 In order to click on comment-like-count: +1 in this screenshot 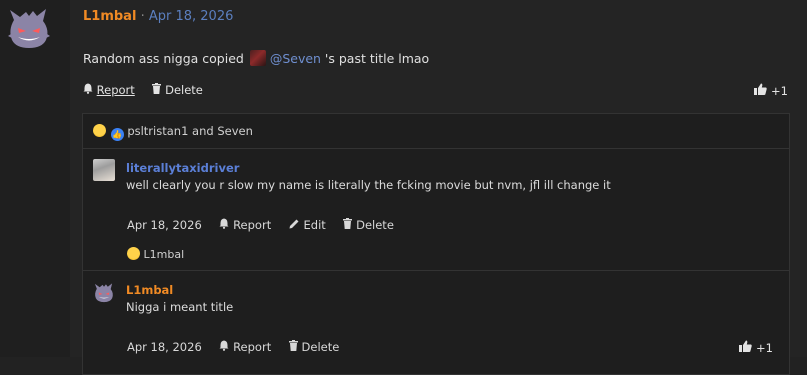, I will do `click(764, 348)`.